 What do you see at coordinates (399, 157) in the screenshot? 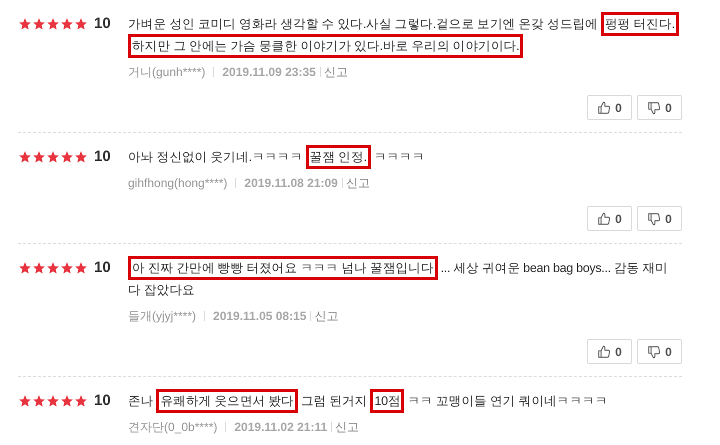
I see `review-text: ㅋㅋㅋㅋ` at bounding box center [399, 157].